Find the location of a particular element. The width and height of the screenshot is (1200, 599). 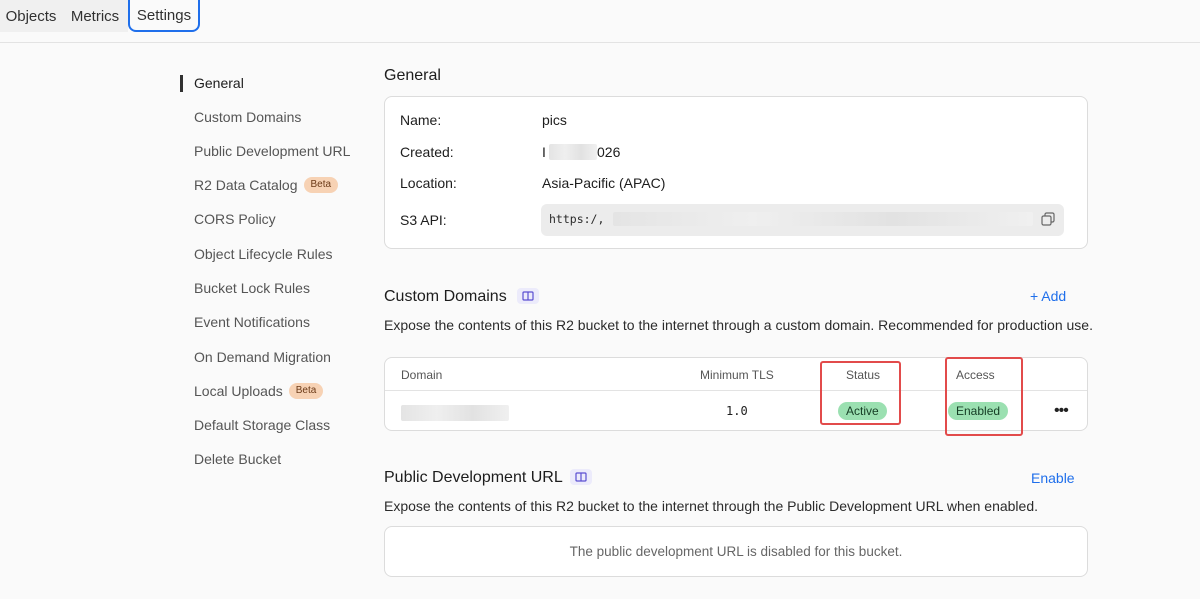

column-header-access: Access is located at coordinates (975, 375).